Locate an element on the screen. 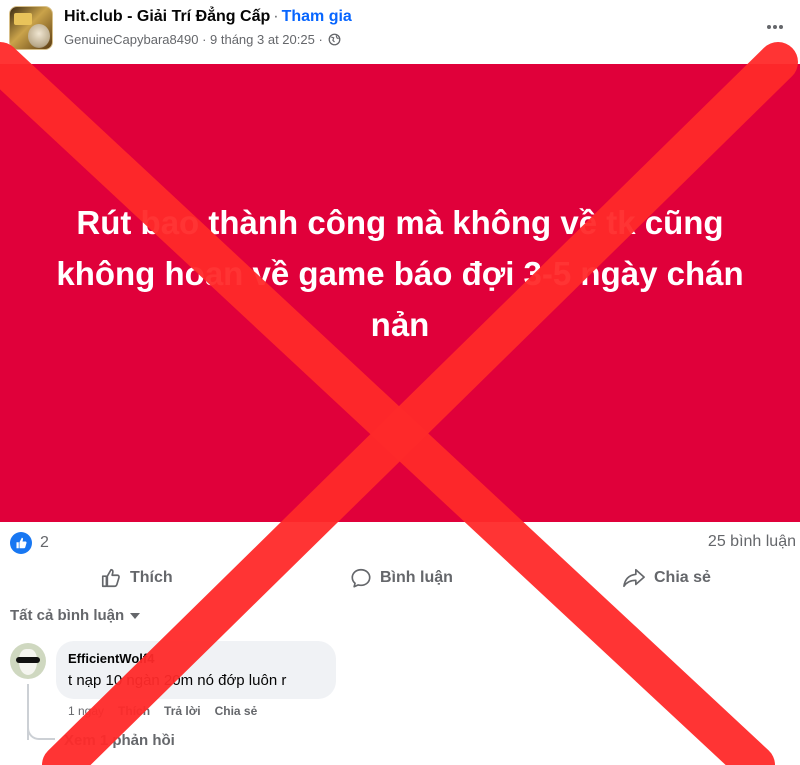 This screenshot has height=765, width=800. view-replies-link: Xem 1 phản hồi is located at coordinates (119, 740).